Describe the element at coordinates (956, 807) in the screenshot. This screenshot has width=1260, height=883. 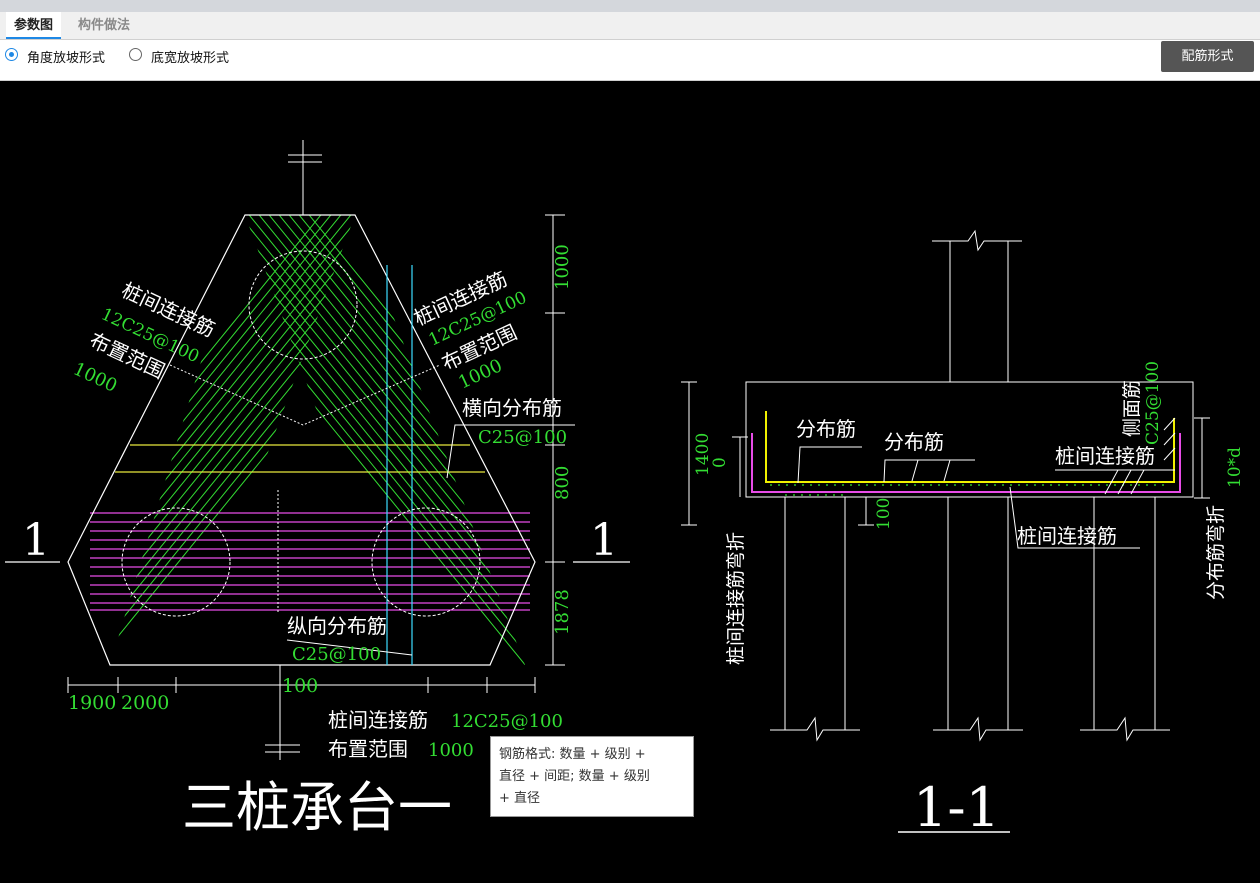
I see `section-title: 1-1` at that location.